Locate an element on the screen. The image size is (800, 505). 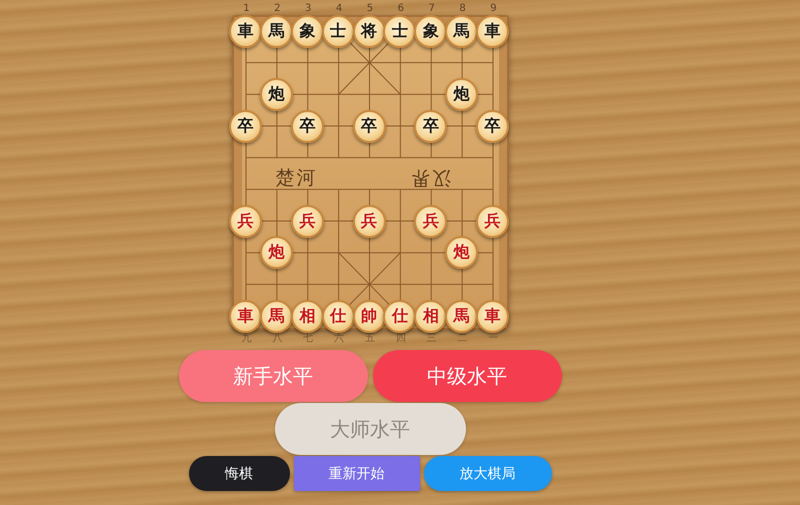
file-number: 2 is located at coordinates (277, 9).